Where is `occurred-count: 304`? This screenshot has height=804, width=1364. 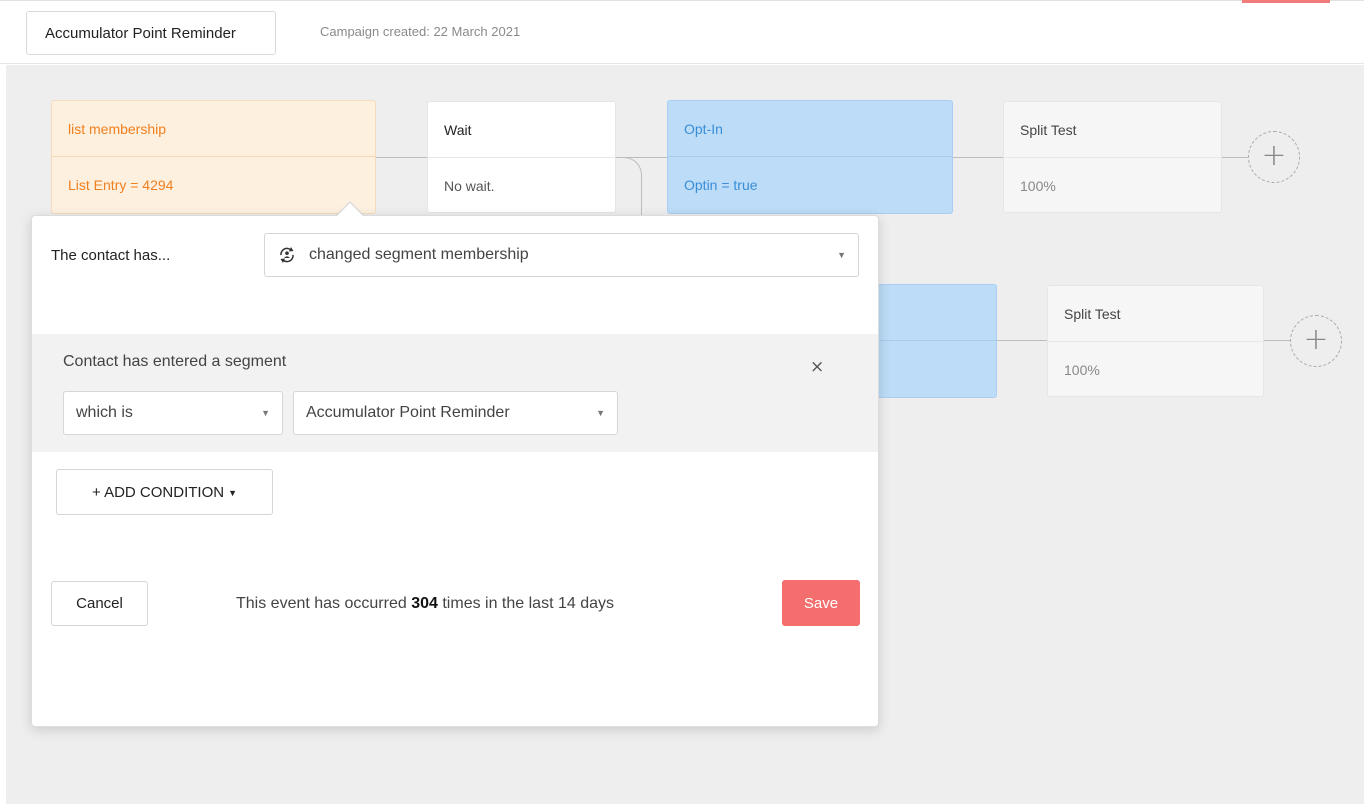 occurred-count: 304 is located at coordinates (424, 603).